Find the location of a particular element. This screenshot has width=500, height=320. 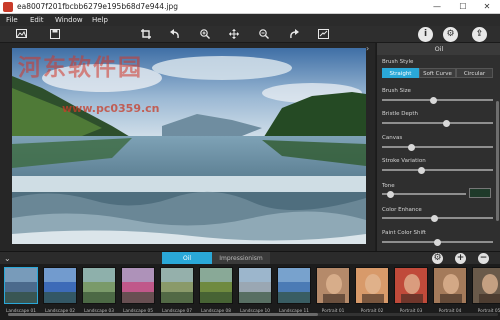

filmstrip-scrollbar is located at coordinates (163, 314).